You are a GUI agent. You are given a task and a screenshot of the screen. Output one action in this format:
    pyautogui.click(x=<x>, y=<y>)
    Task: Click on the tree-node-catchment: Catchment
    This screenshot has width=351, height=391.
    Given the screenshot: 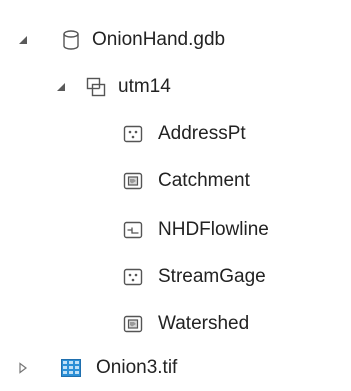 What is the action you would take?
    pyautogui.click(x=175, y=181)
    